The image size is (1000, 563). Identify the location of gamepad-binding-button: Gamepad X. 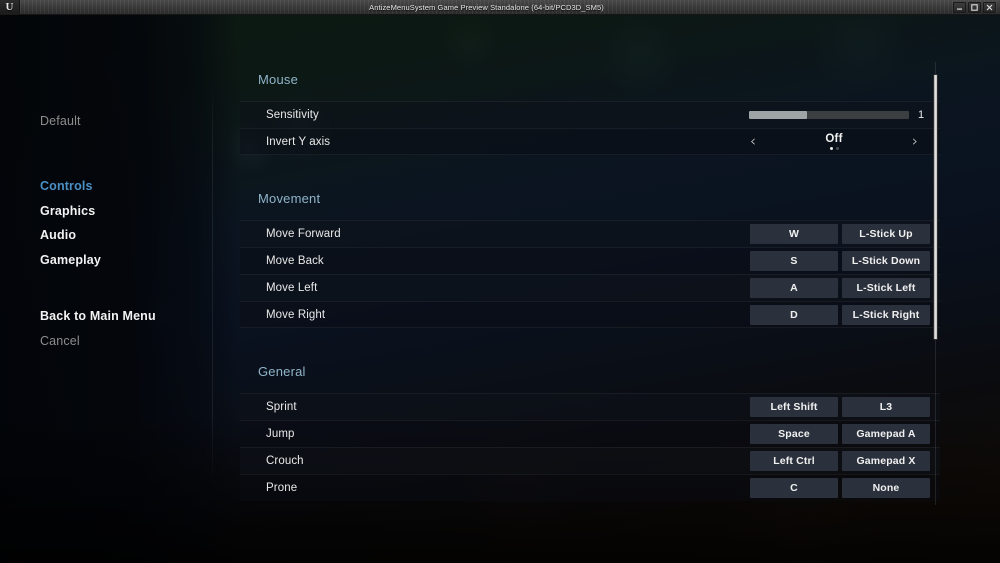
(886, 461).